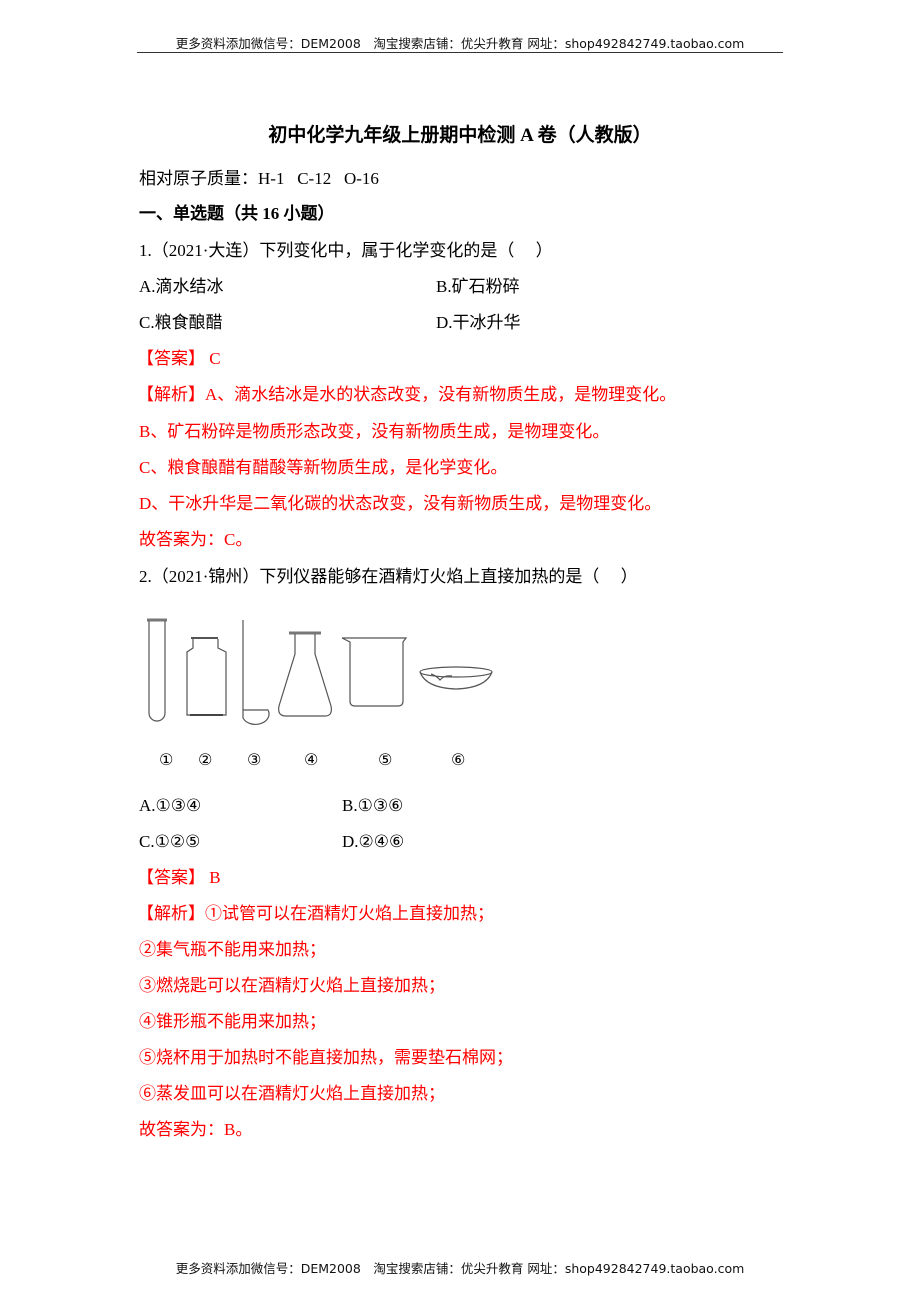  Describe the element at coordinates (346, 250) in the screenshot. I see `question-1-stem: 1.（2021·大连）下列变化中，属于化学变化的是（ ）` at that location.